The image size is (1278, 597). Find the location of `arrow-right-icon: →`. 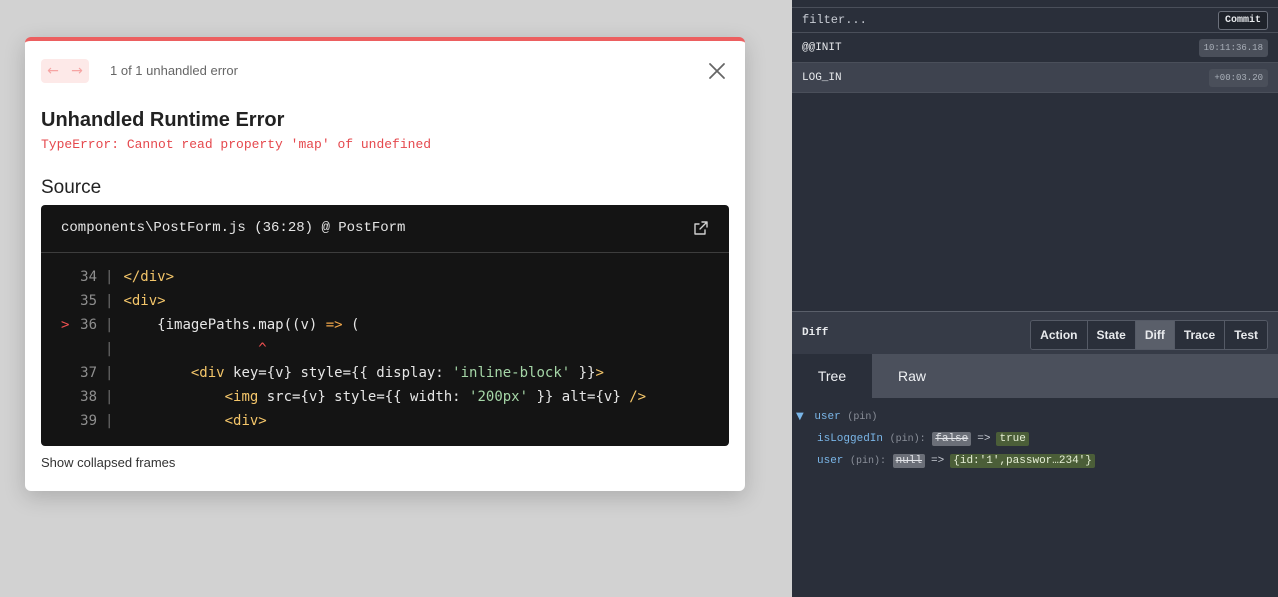

arrow-right-icon: → is located at coordinates (77, 71).